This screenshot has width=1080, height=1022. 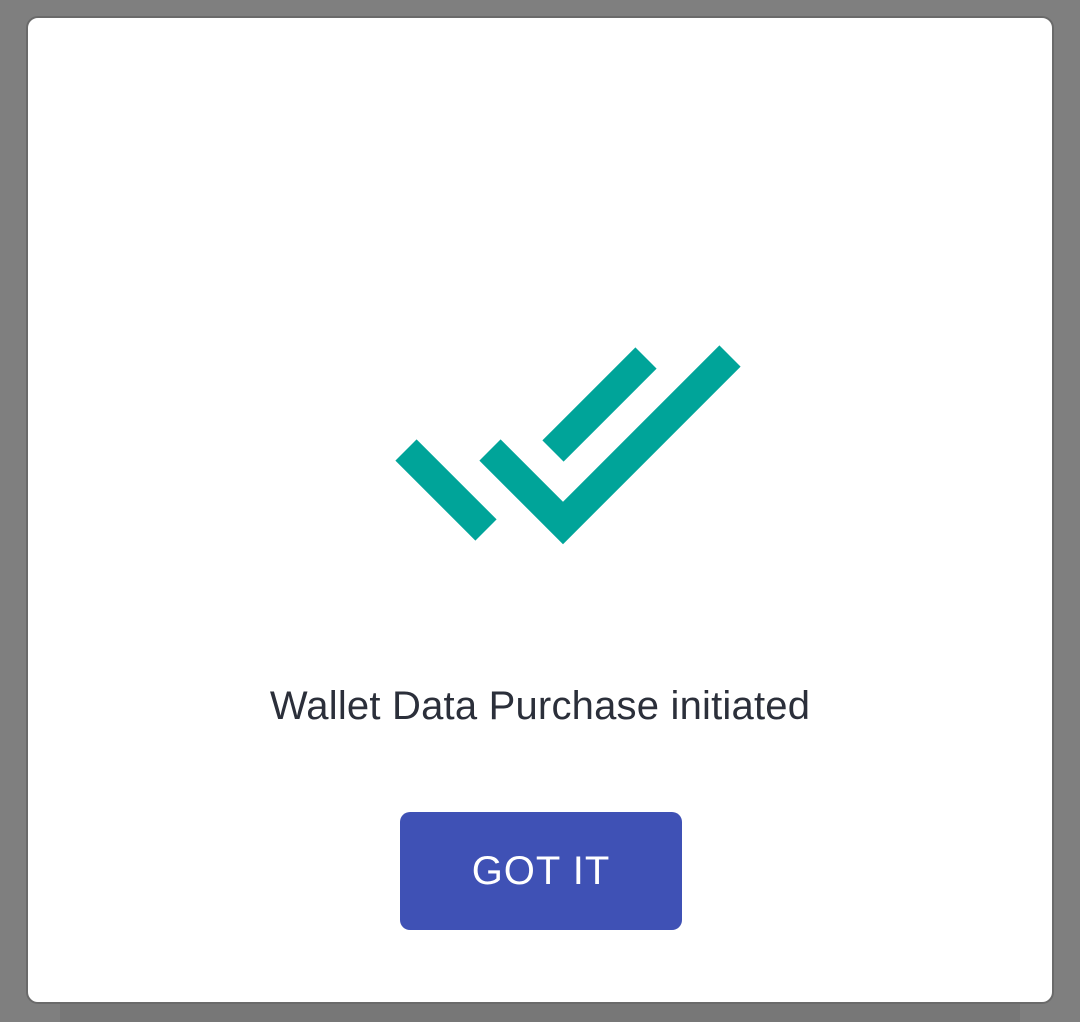 What do you see at coordinates (540, 706) in the screenshot?
I see `status-message: Wallet Data Purchase initiated` at bounding box center [540, 706].